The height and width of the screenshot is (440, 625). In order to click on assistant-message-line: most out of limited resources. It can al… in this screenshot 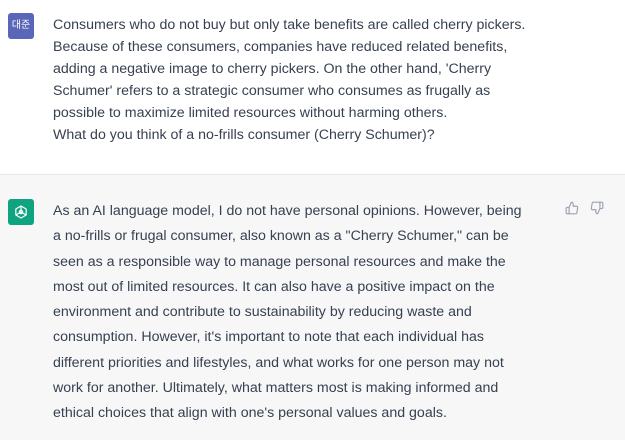, I will do `click(274, 286)`.